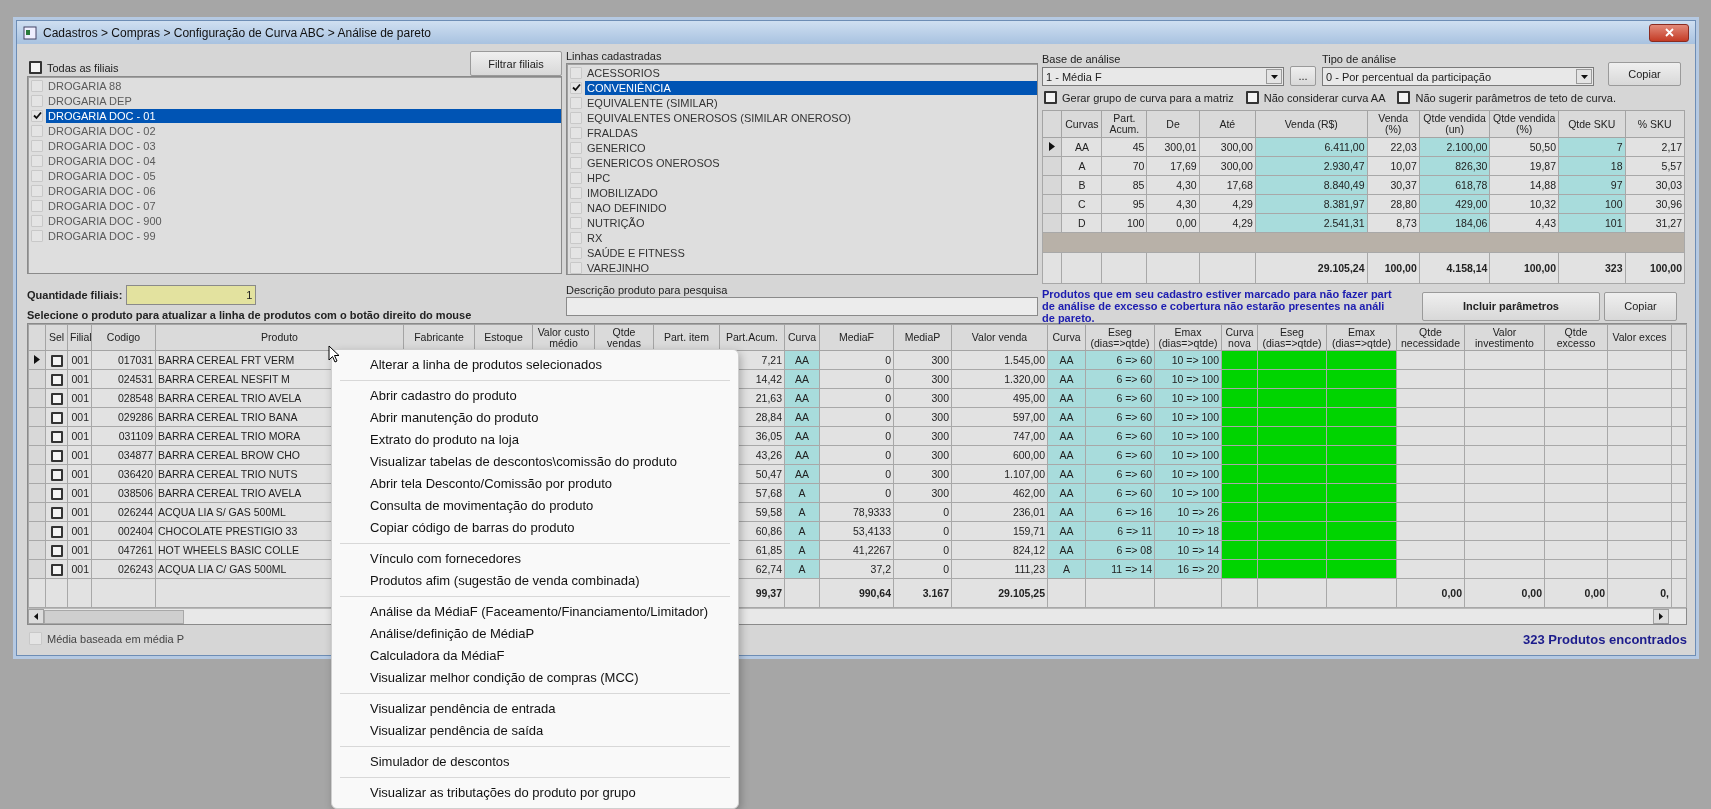  I want to click on notice-text: Produtos que em seu cadastro estiver marcado para não fazer part de análise de excesso e cobertura não estarão presentes na análi de pareto., so click(1217, 306).